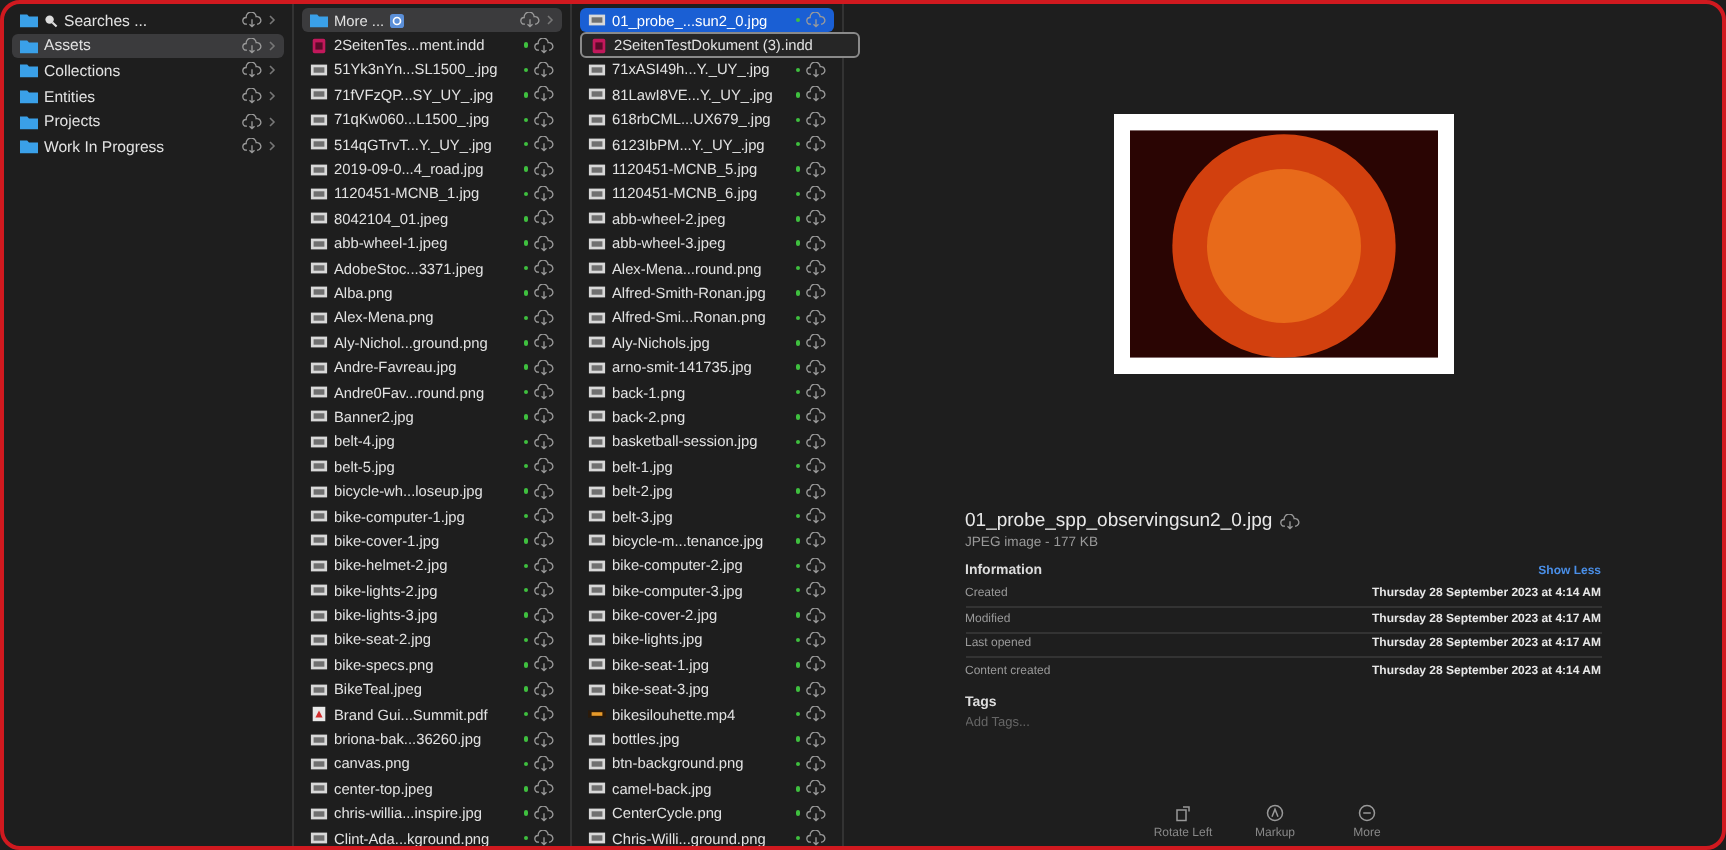 The image size is (1726, 850). What do you see at coordinates (319, 714) in the screenshot?
I see `pdf-file-icon` at bounding box center [319, 714].